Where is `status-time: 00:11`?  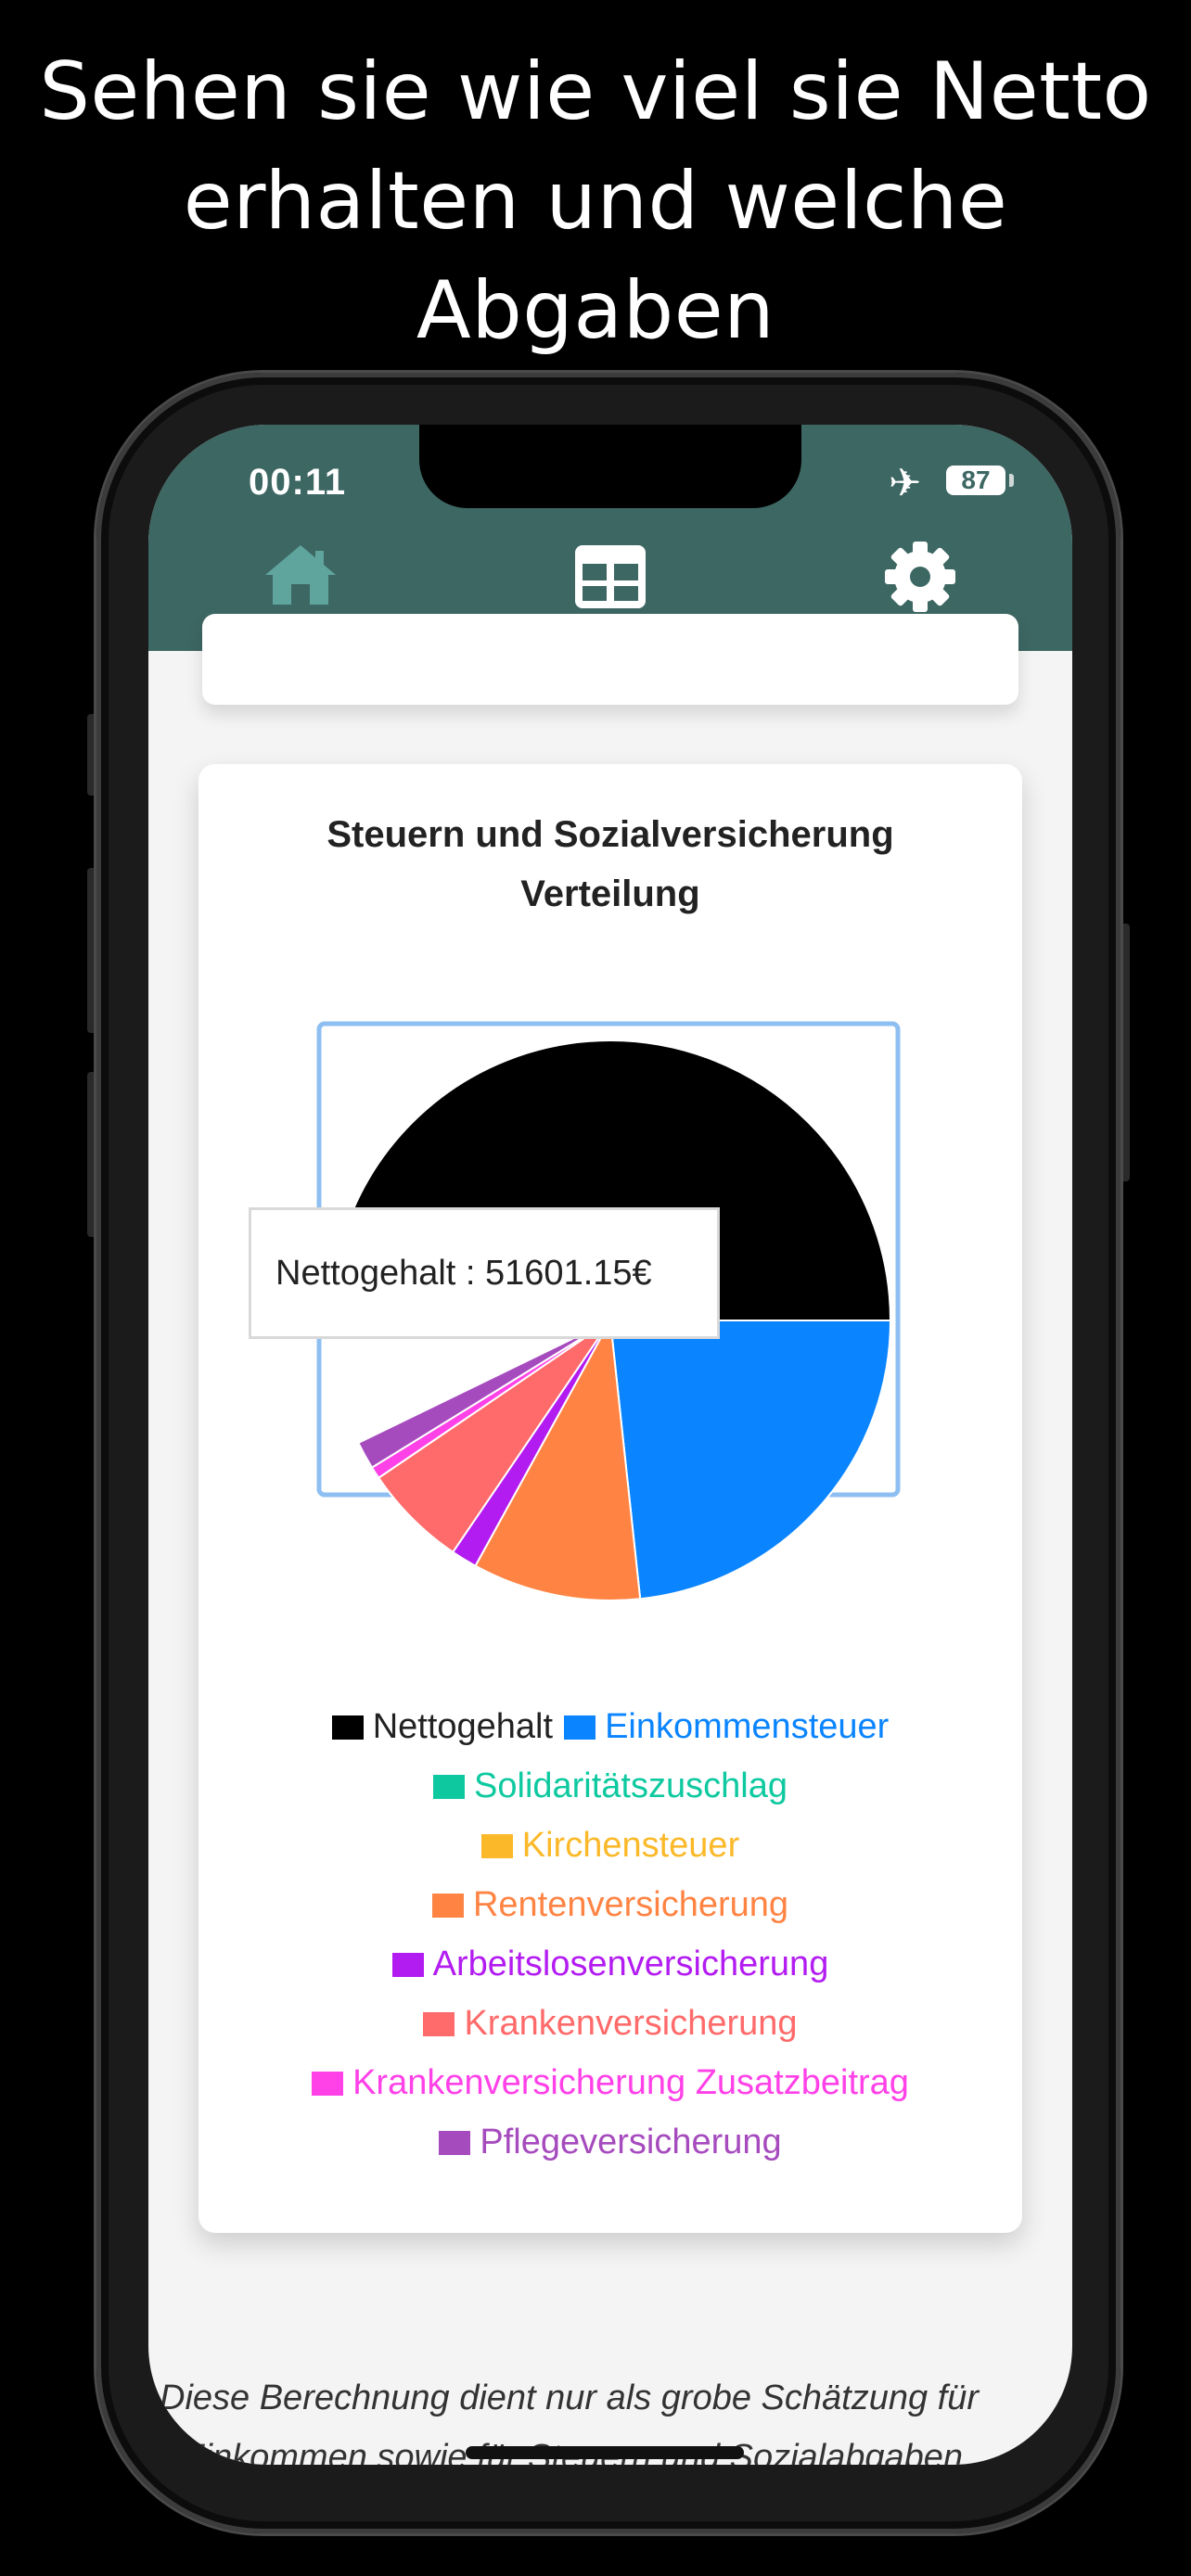 status-time: 00:11 is located at coordinates (298, 482).